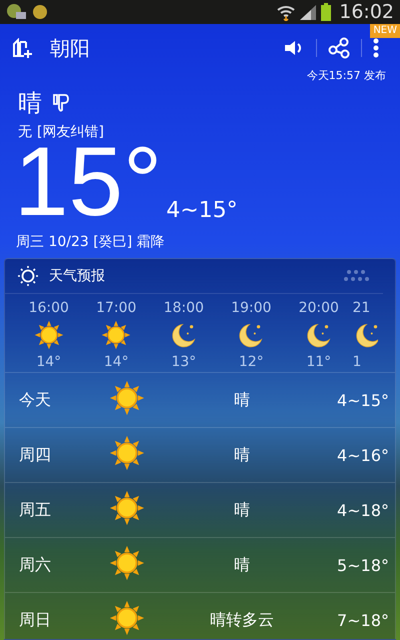 This screenshot has width=400, height=640. I want to click on day-temperature-range: 7~18°, so click(363, 620).